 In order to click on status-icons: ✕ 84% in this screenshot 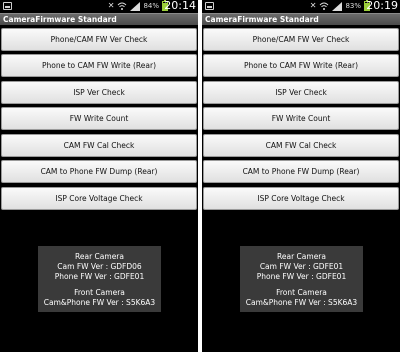, I will do `click(137, 5)`.